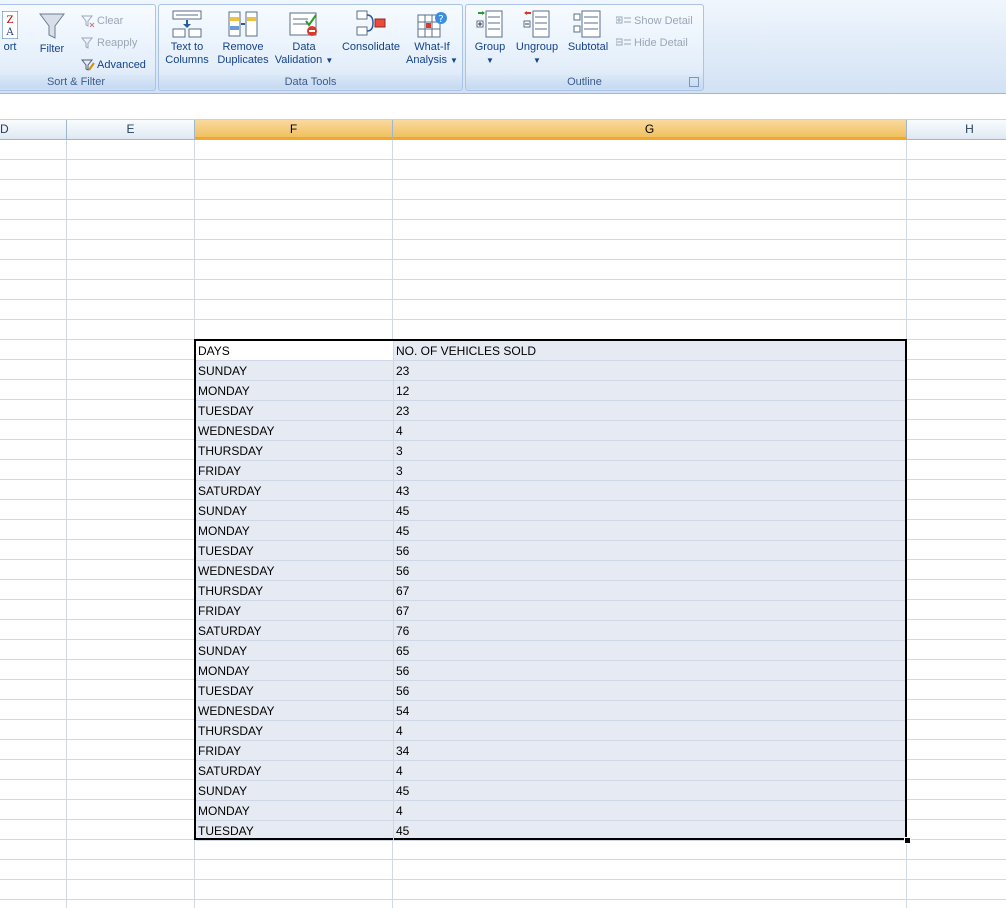 The width and height of the screenshot is (1006, 908). Describe the element at coordinates (956, 129) in the screenshot. I see `column-header-h: H` at that location.